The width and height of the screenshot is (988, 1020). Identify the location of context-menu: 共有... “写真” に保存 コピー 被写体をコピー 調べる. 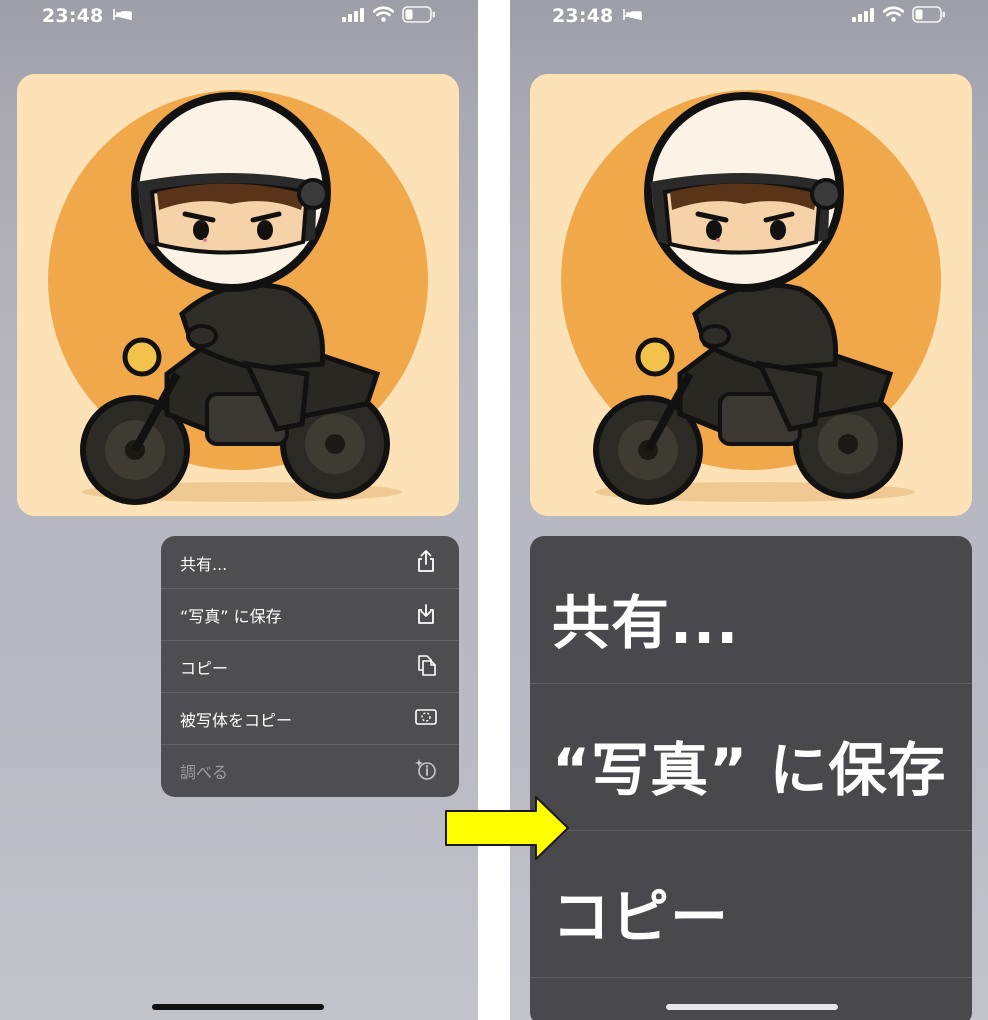
(310, 666).